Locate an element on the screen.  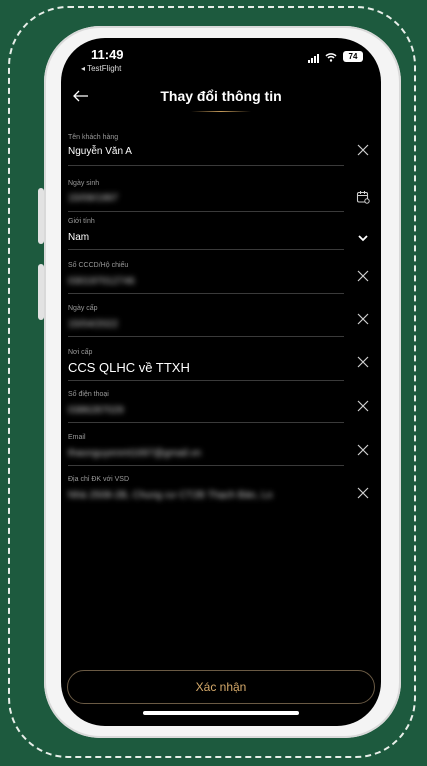
header: Thay đổi thông tin is located at coordinates (221, 102).